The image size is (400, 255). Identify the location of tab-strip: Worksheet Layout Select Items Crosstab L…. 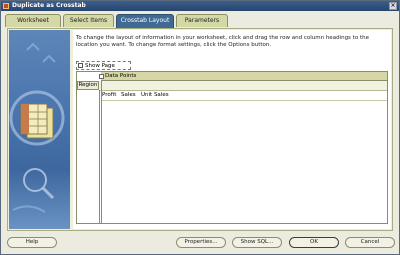
(200, 25).